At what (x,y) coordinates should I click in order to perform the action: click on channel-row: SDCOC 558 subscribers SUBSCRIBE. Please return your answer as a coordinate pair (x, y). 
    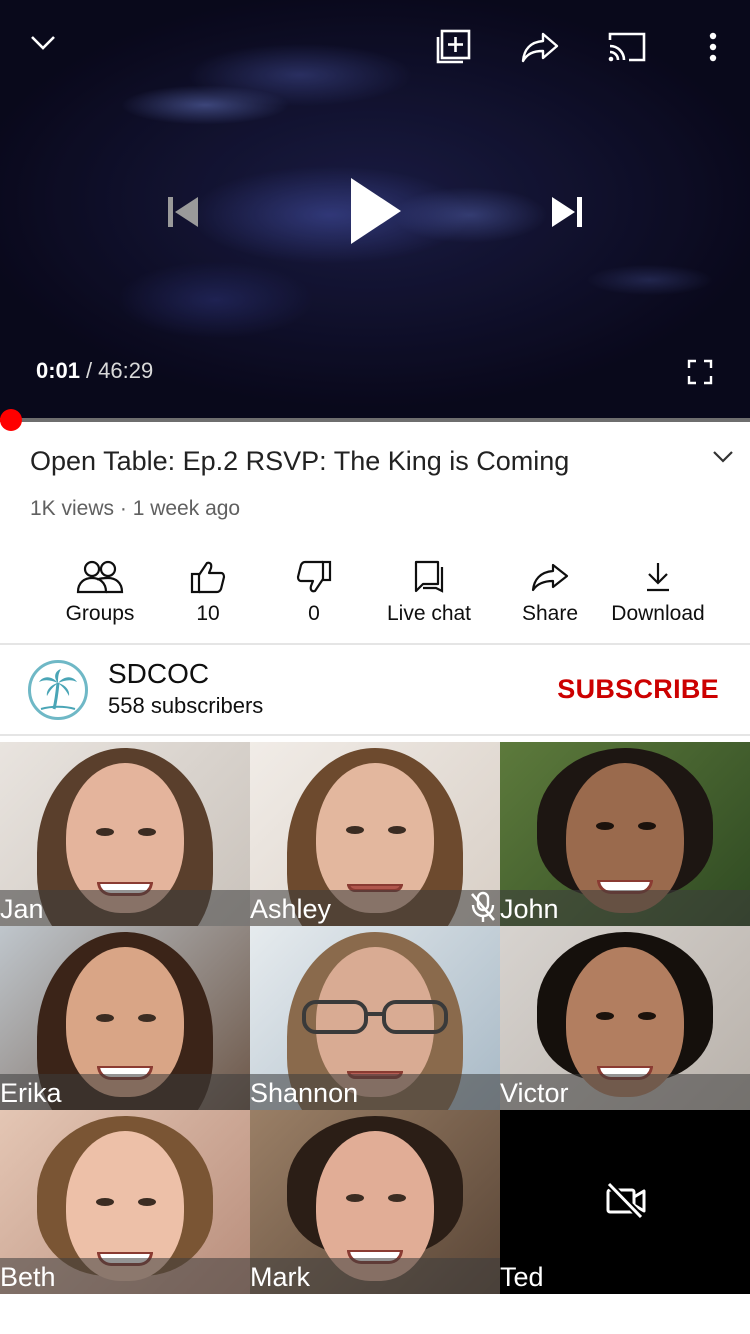
    Looking at the image, I should click on (375, 690).